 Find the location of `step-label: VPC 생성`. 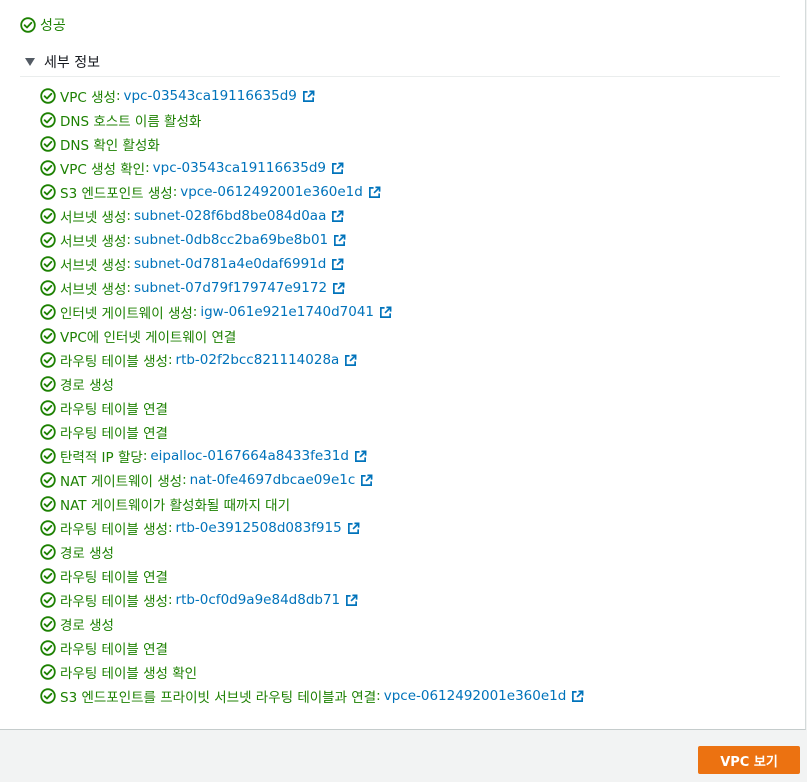

step-label: VPC 생성 is located at coordinates (88, 98).